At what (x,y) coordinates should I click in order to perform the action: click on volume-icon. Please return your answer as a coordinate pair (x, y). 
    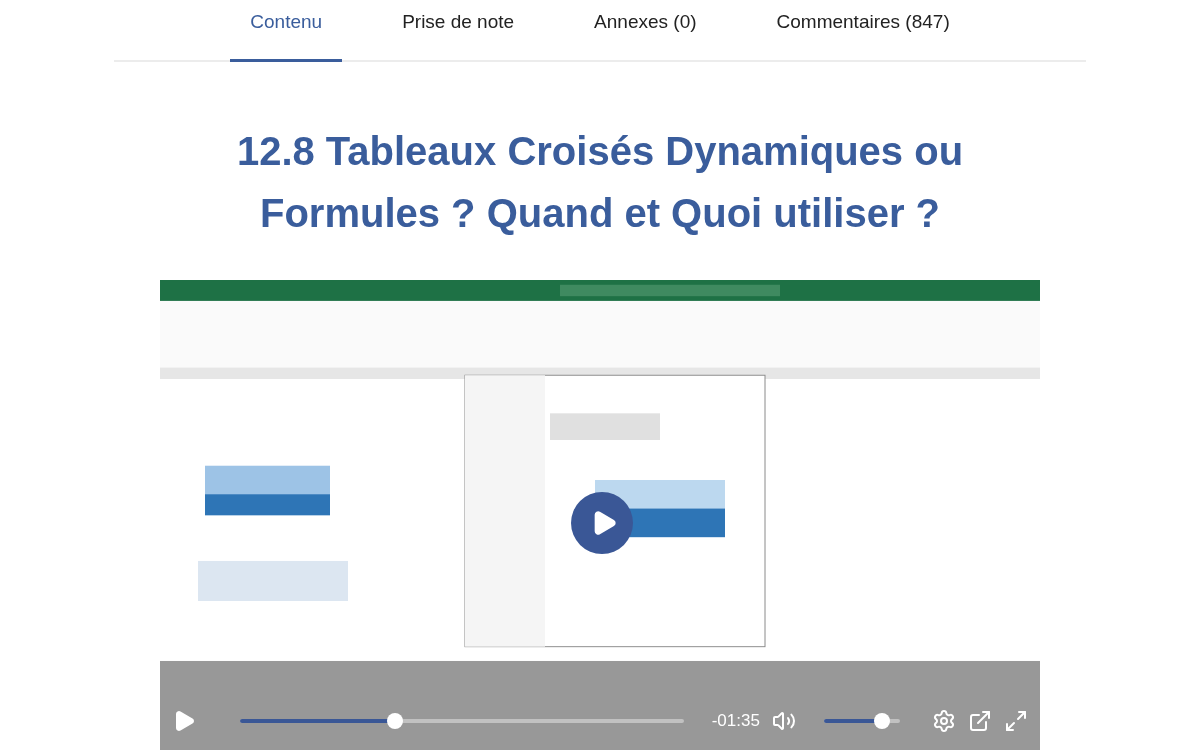
    Looking at the image, I should click on (783, 721).